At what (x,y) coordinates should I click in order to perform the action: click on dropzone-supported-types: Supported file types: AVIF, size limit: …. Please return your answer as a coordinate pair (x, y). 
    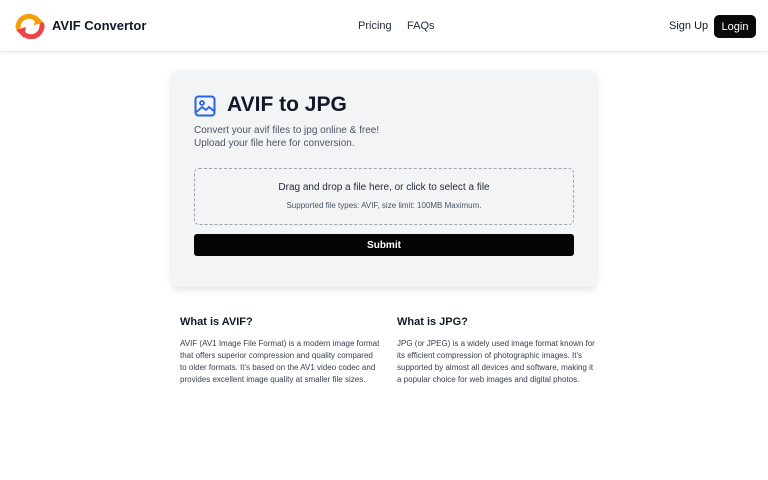
    Looking at the image, I should click on (384, 205).